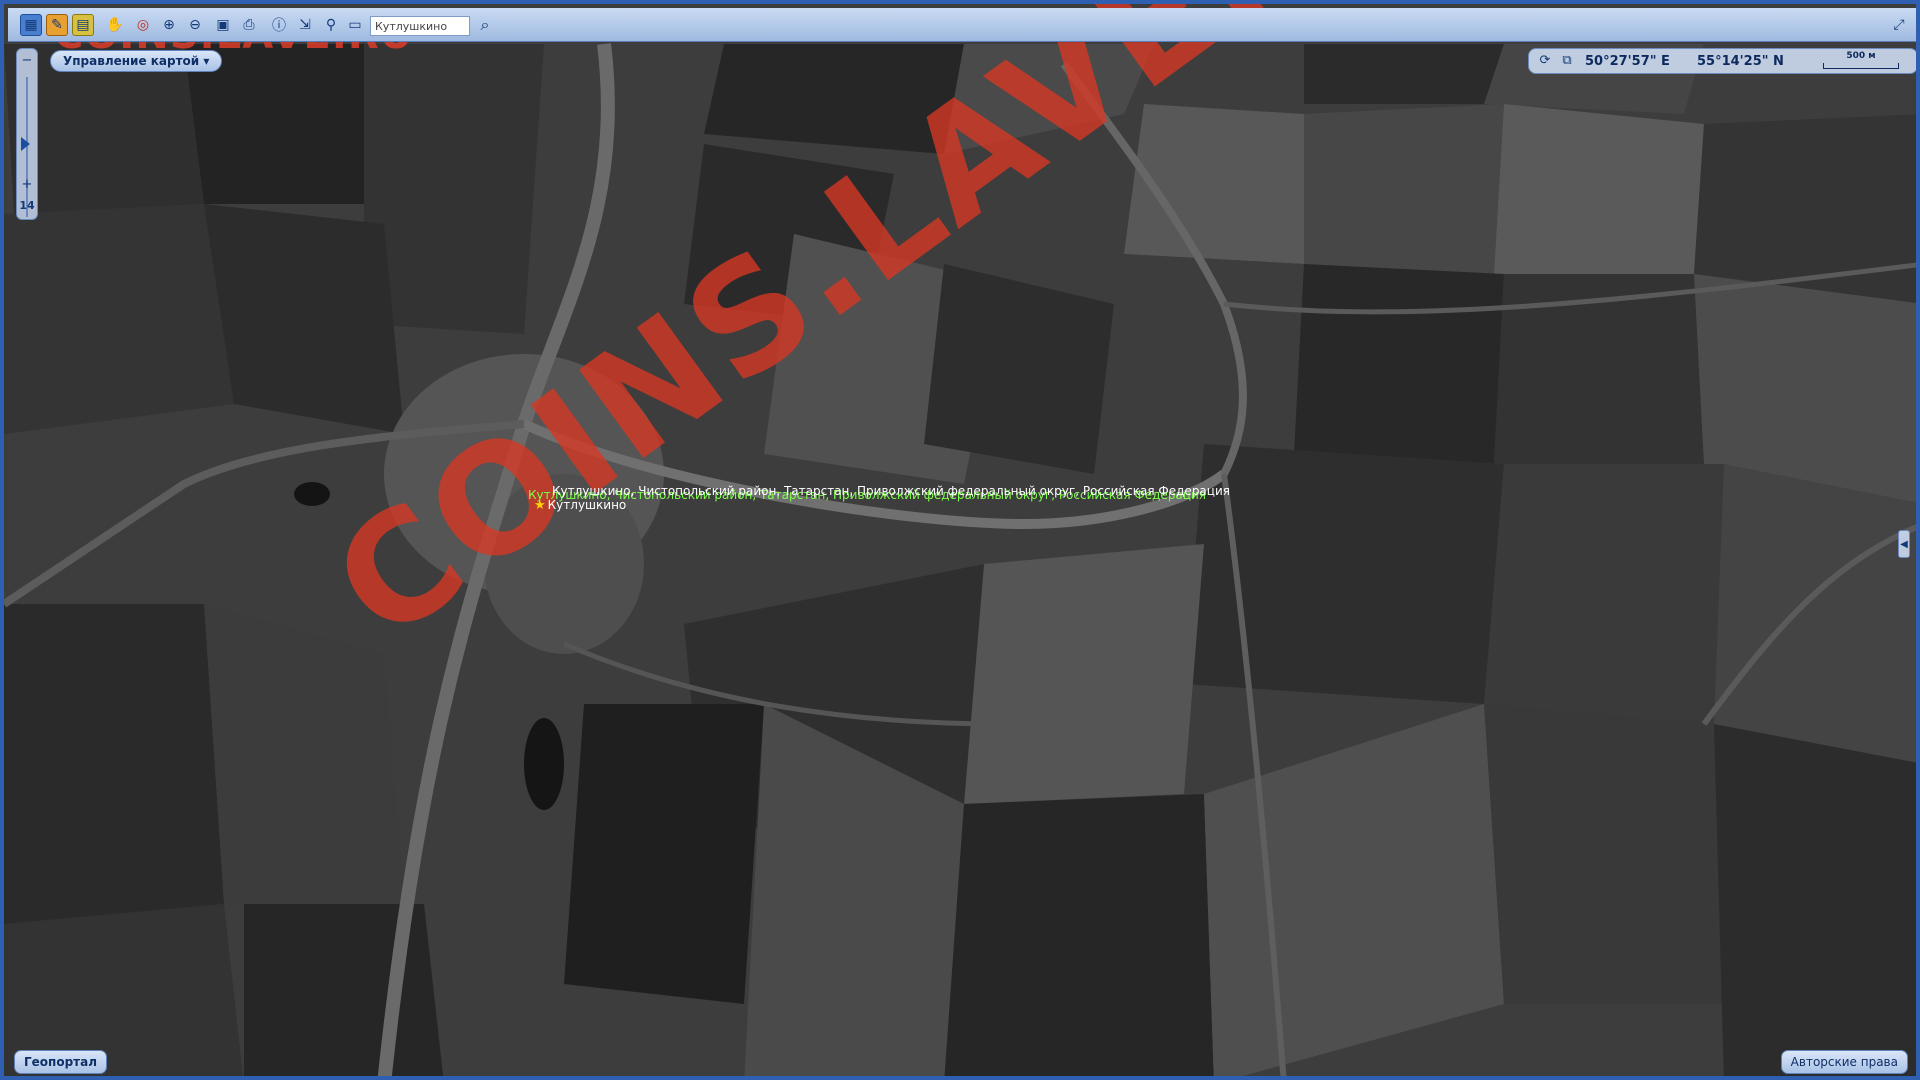 The width and height of the screenshot is (1920, 1080). Describe the element at coordinates (31, 25) in the screenshot. I see `map-layer-icon: ▦` at that location.